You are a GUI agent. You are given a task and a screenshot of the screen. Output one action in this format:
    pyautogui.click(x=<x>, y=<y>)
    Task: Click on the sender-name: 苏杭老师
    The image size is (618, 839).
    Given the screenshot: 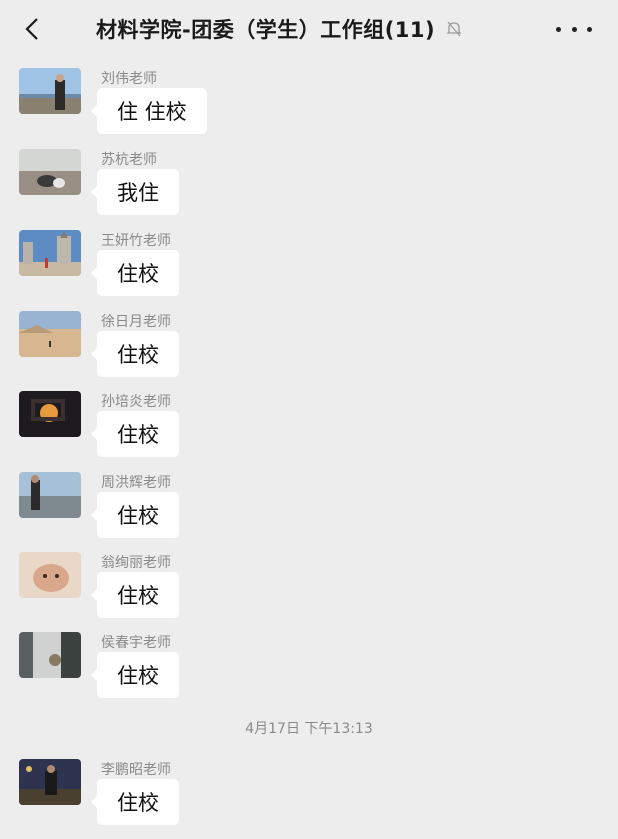 What is the action you would take?
    pyautogui.click(x=129, y=160)
    